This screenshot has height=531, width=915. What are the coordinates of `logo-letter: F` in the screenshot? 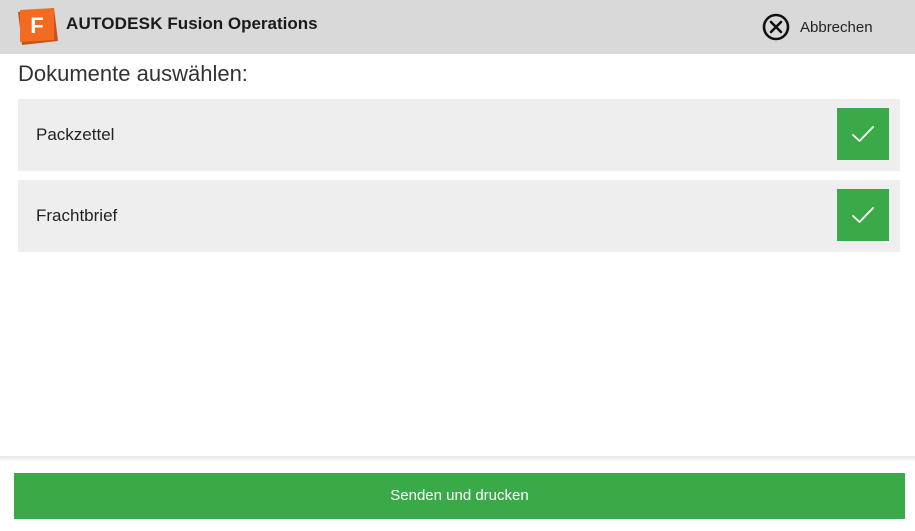 It's located at (36, 25).